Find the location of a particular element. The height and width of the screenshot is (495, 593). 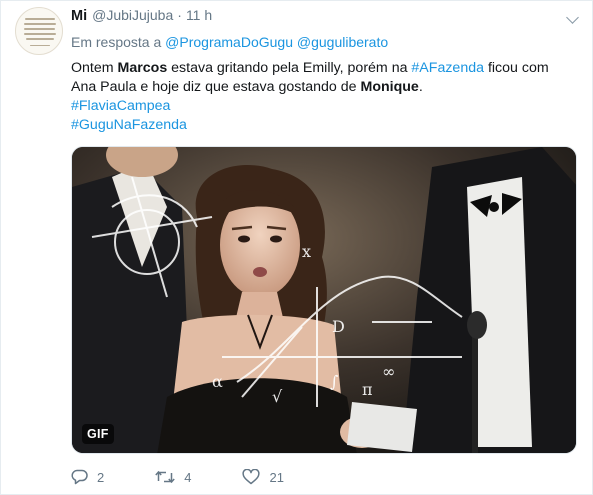

text-bold: Monique is located at coordinates (389, 87).